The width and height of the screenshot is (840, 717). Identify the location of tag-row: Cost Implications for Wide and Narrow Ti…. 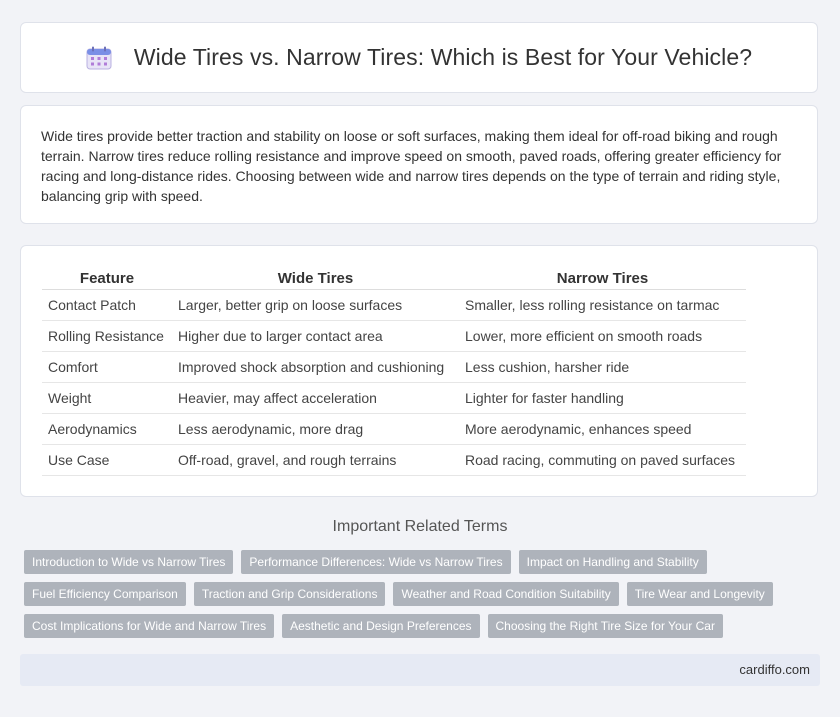
(424, 626).